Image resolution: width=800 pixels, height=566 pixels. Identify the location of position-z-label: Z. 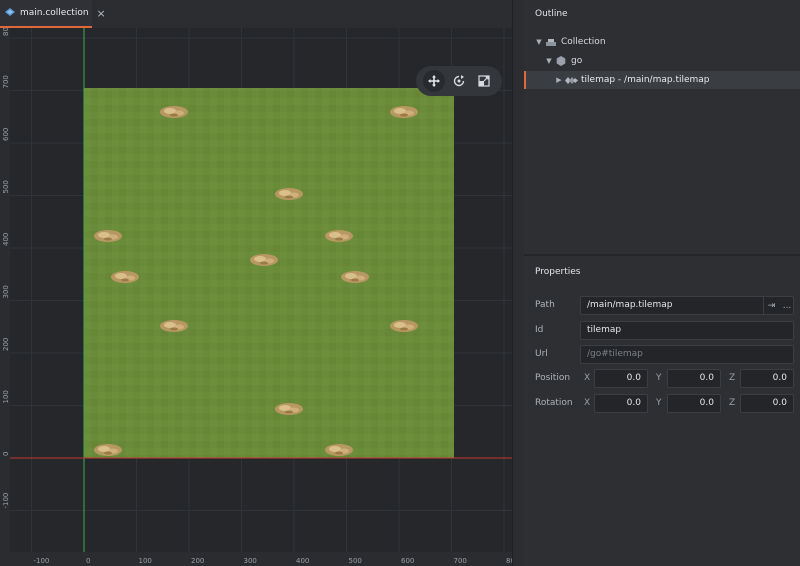
(732, 378).